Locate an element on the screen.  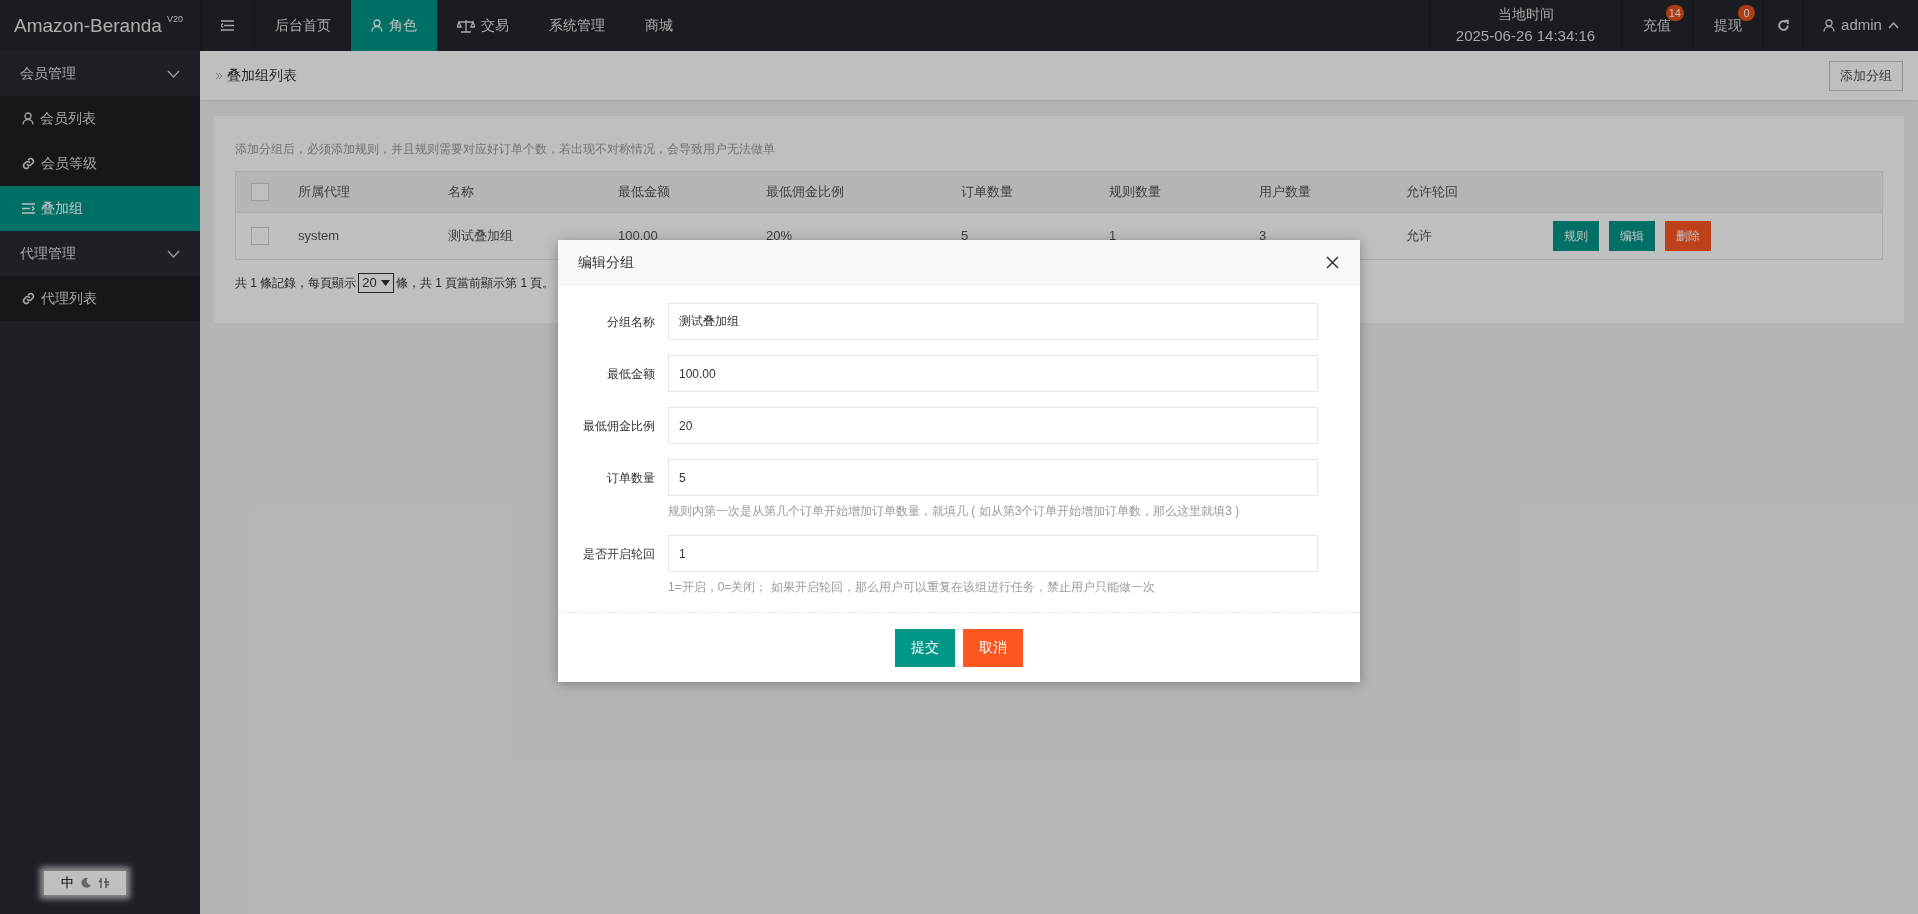
text-field: 测试叠加组 is located at coordinates (993, 321).